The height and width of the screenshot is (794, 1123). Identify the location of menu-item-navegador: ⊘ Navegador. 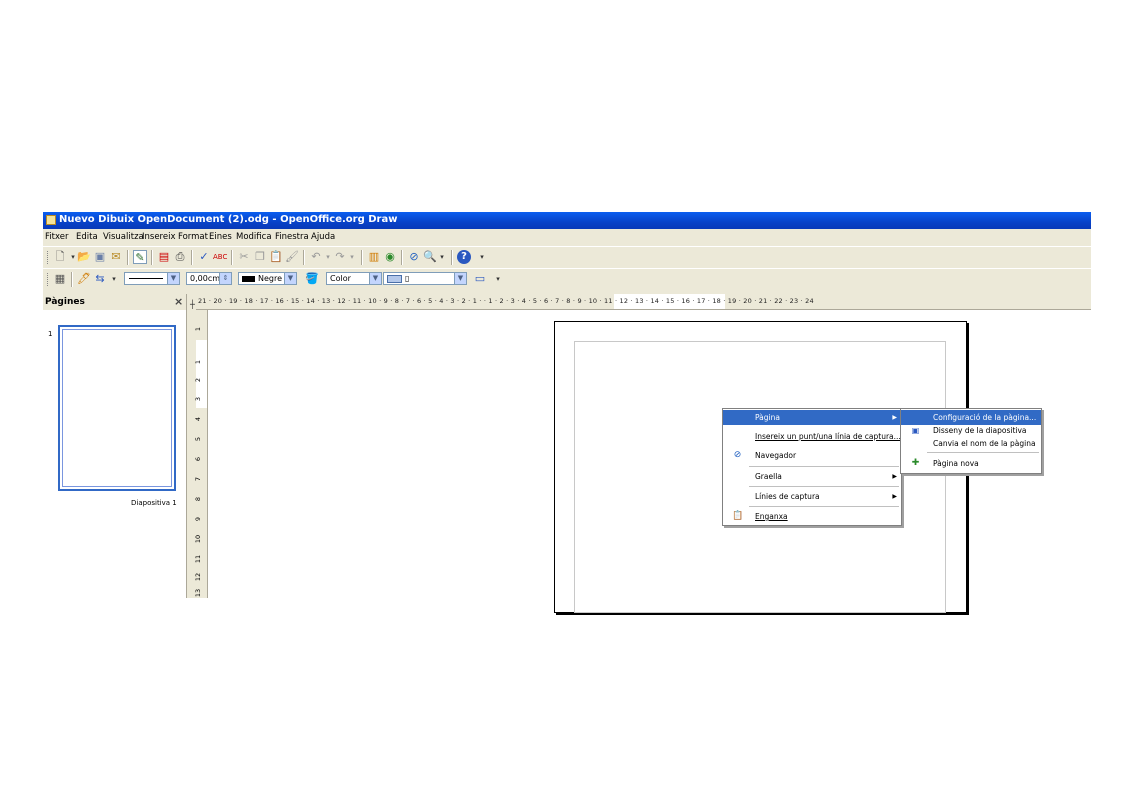
(812, 455).